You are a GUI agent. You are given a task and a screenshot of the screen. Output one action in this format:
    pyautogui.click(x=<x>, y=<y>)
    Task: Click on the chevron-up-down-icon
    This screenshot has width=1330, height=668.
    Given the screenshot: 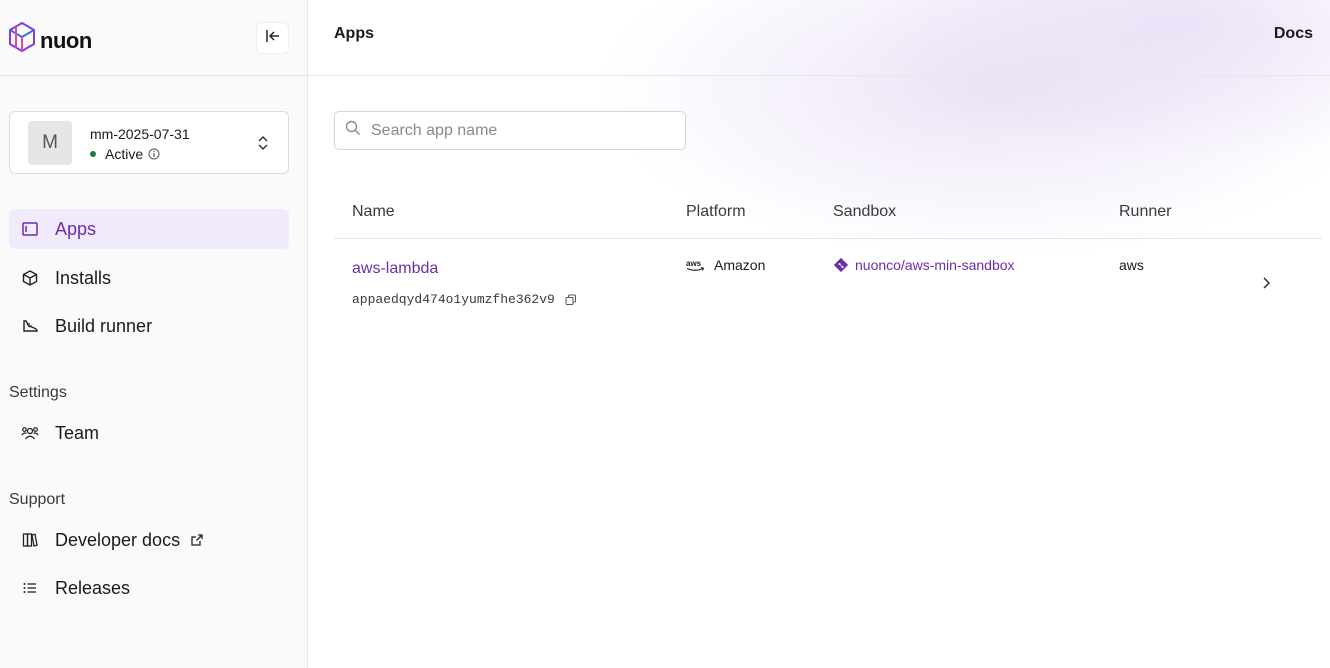 What is the action you would take?
    pyautogui.click(x=263, y=145)
    